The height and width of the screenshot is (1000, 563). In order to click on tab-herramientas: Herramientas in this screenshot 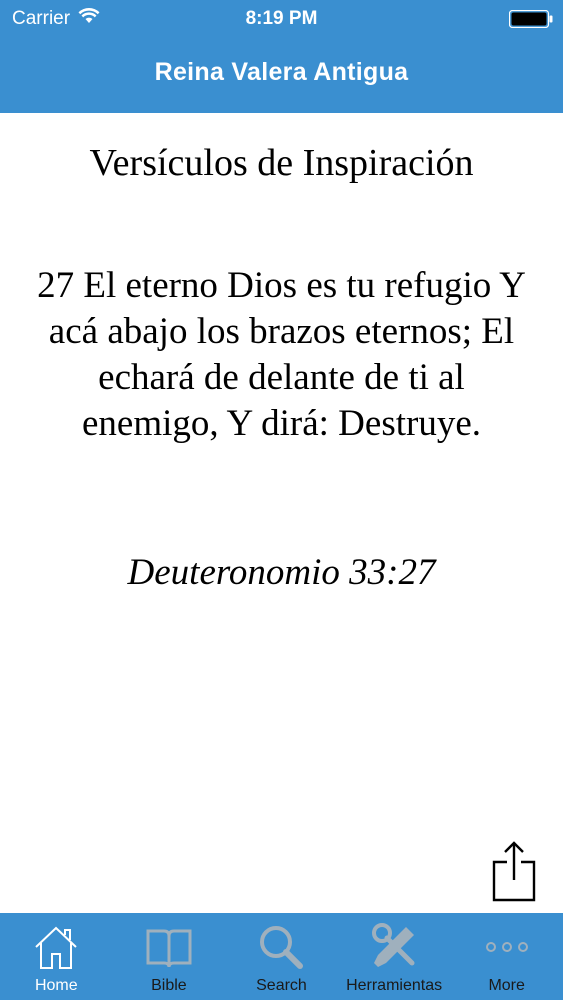, I will do `click(394, 956)`.